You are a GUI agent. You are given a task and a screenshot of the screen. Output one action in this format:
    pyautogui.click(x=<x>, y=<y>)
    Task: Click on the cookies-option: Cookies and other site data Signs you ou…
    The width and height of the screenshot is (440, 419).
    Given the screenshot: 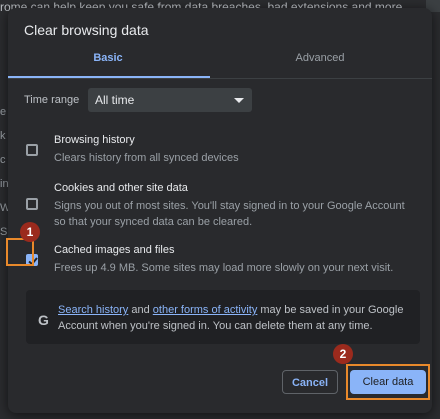 What is the action you would take?
    pyautogui.click(x=219, y=207)
    